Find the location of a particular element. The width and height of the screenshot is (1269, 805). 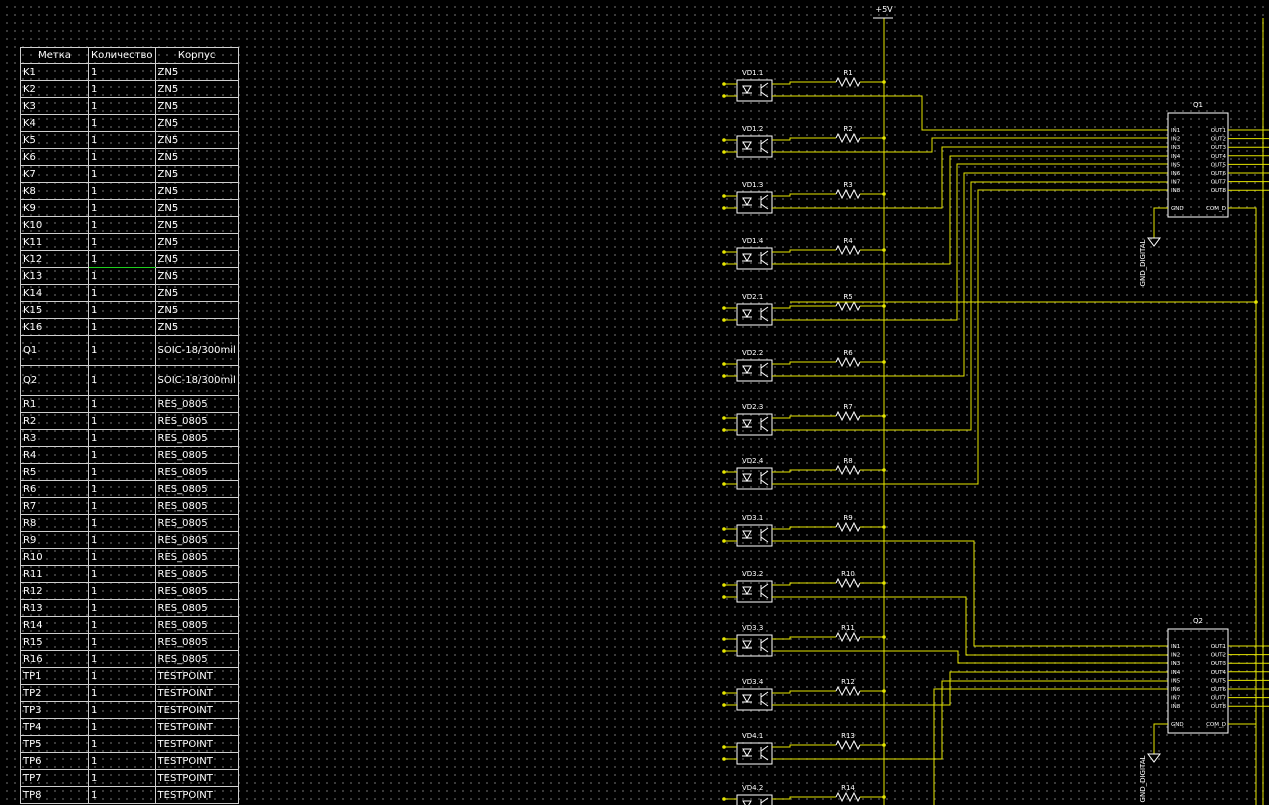

ic-pin-in: IN8 is located at coordinates (1176, 707).